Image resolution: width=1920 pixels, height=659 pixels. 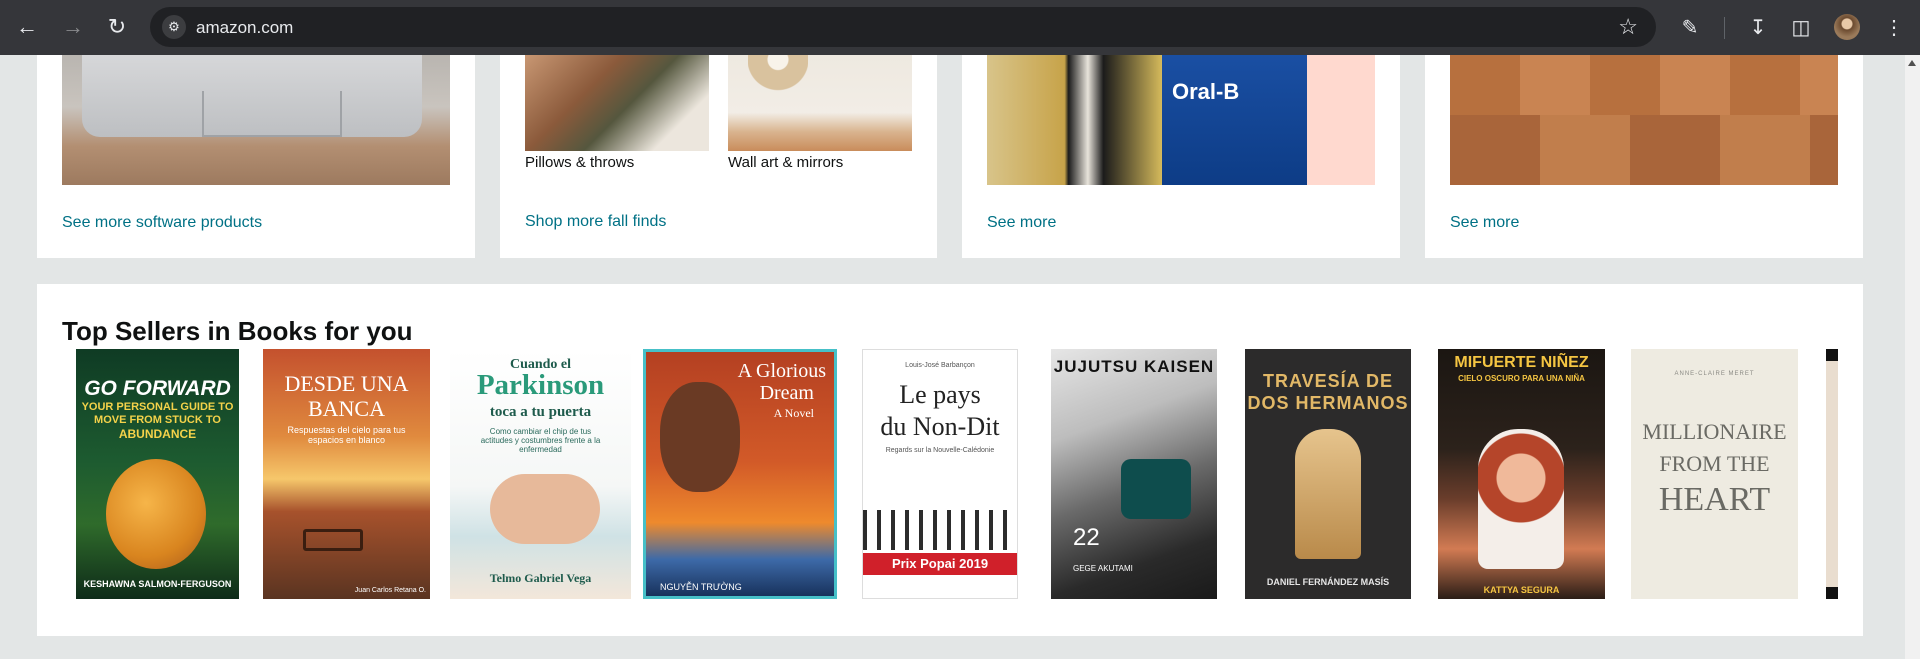 What do you see at coordinates (27, 27) in the screenshot?
I see `back-arrow-icon: ←` at bounding box center [27, 27].